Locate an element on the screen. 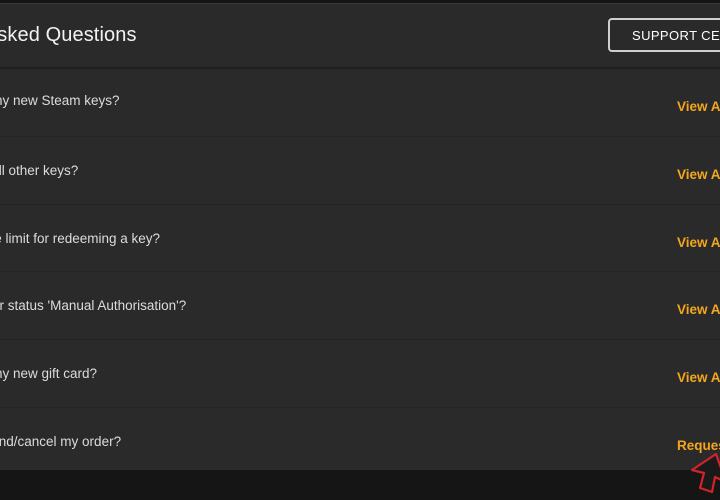  bottom-bar is located at coordinates (360, 485).